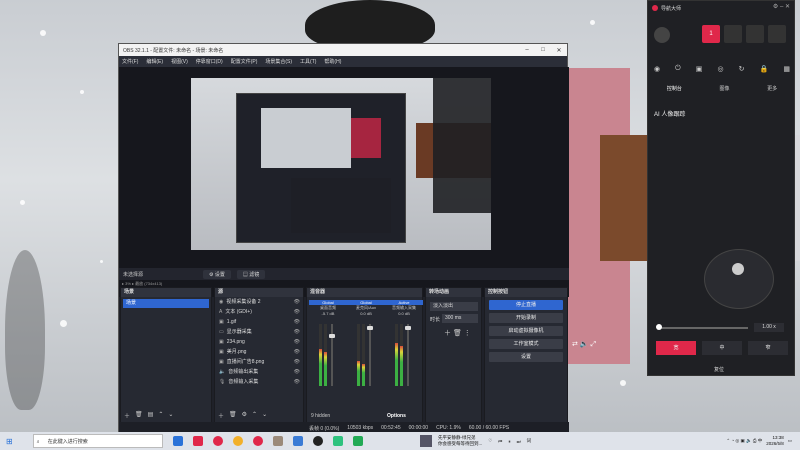 This screenshot has height=450, width=800. I want to click on menu-docks: 停靠窗口(D), so click(209, 61).